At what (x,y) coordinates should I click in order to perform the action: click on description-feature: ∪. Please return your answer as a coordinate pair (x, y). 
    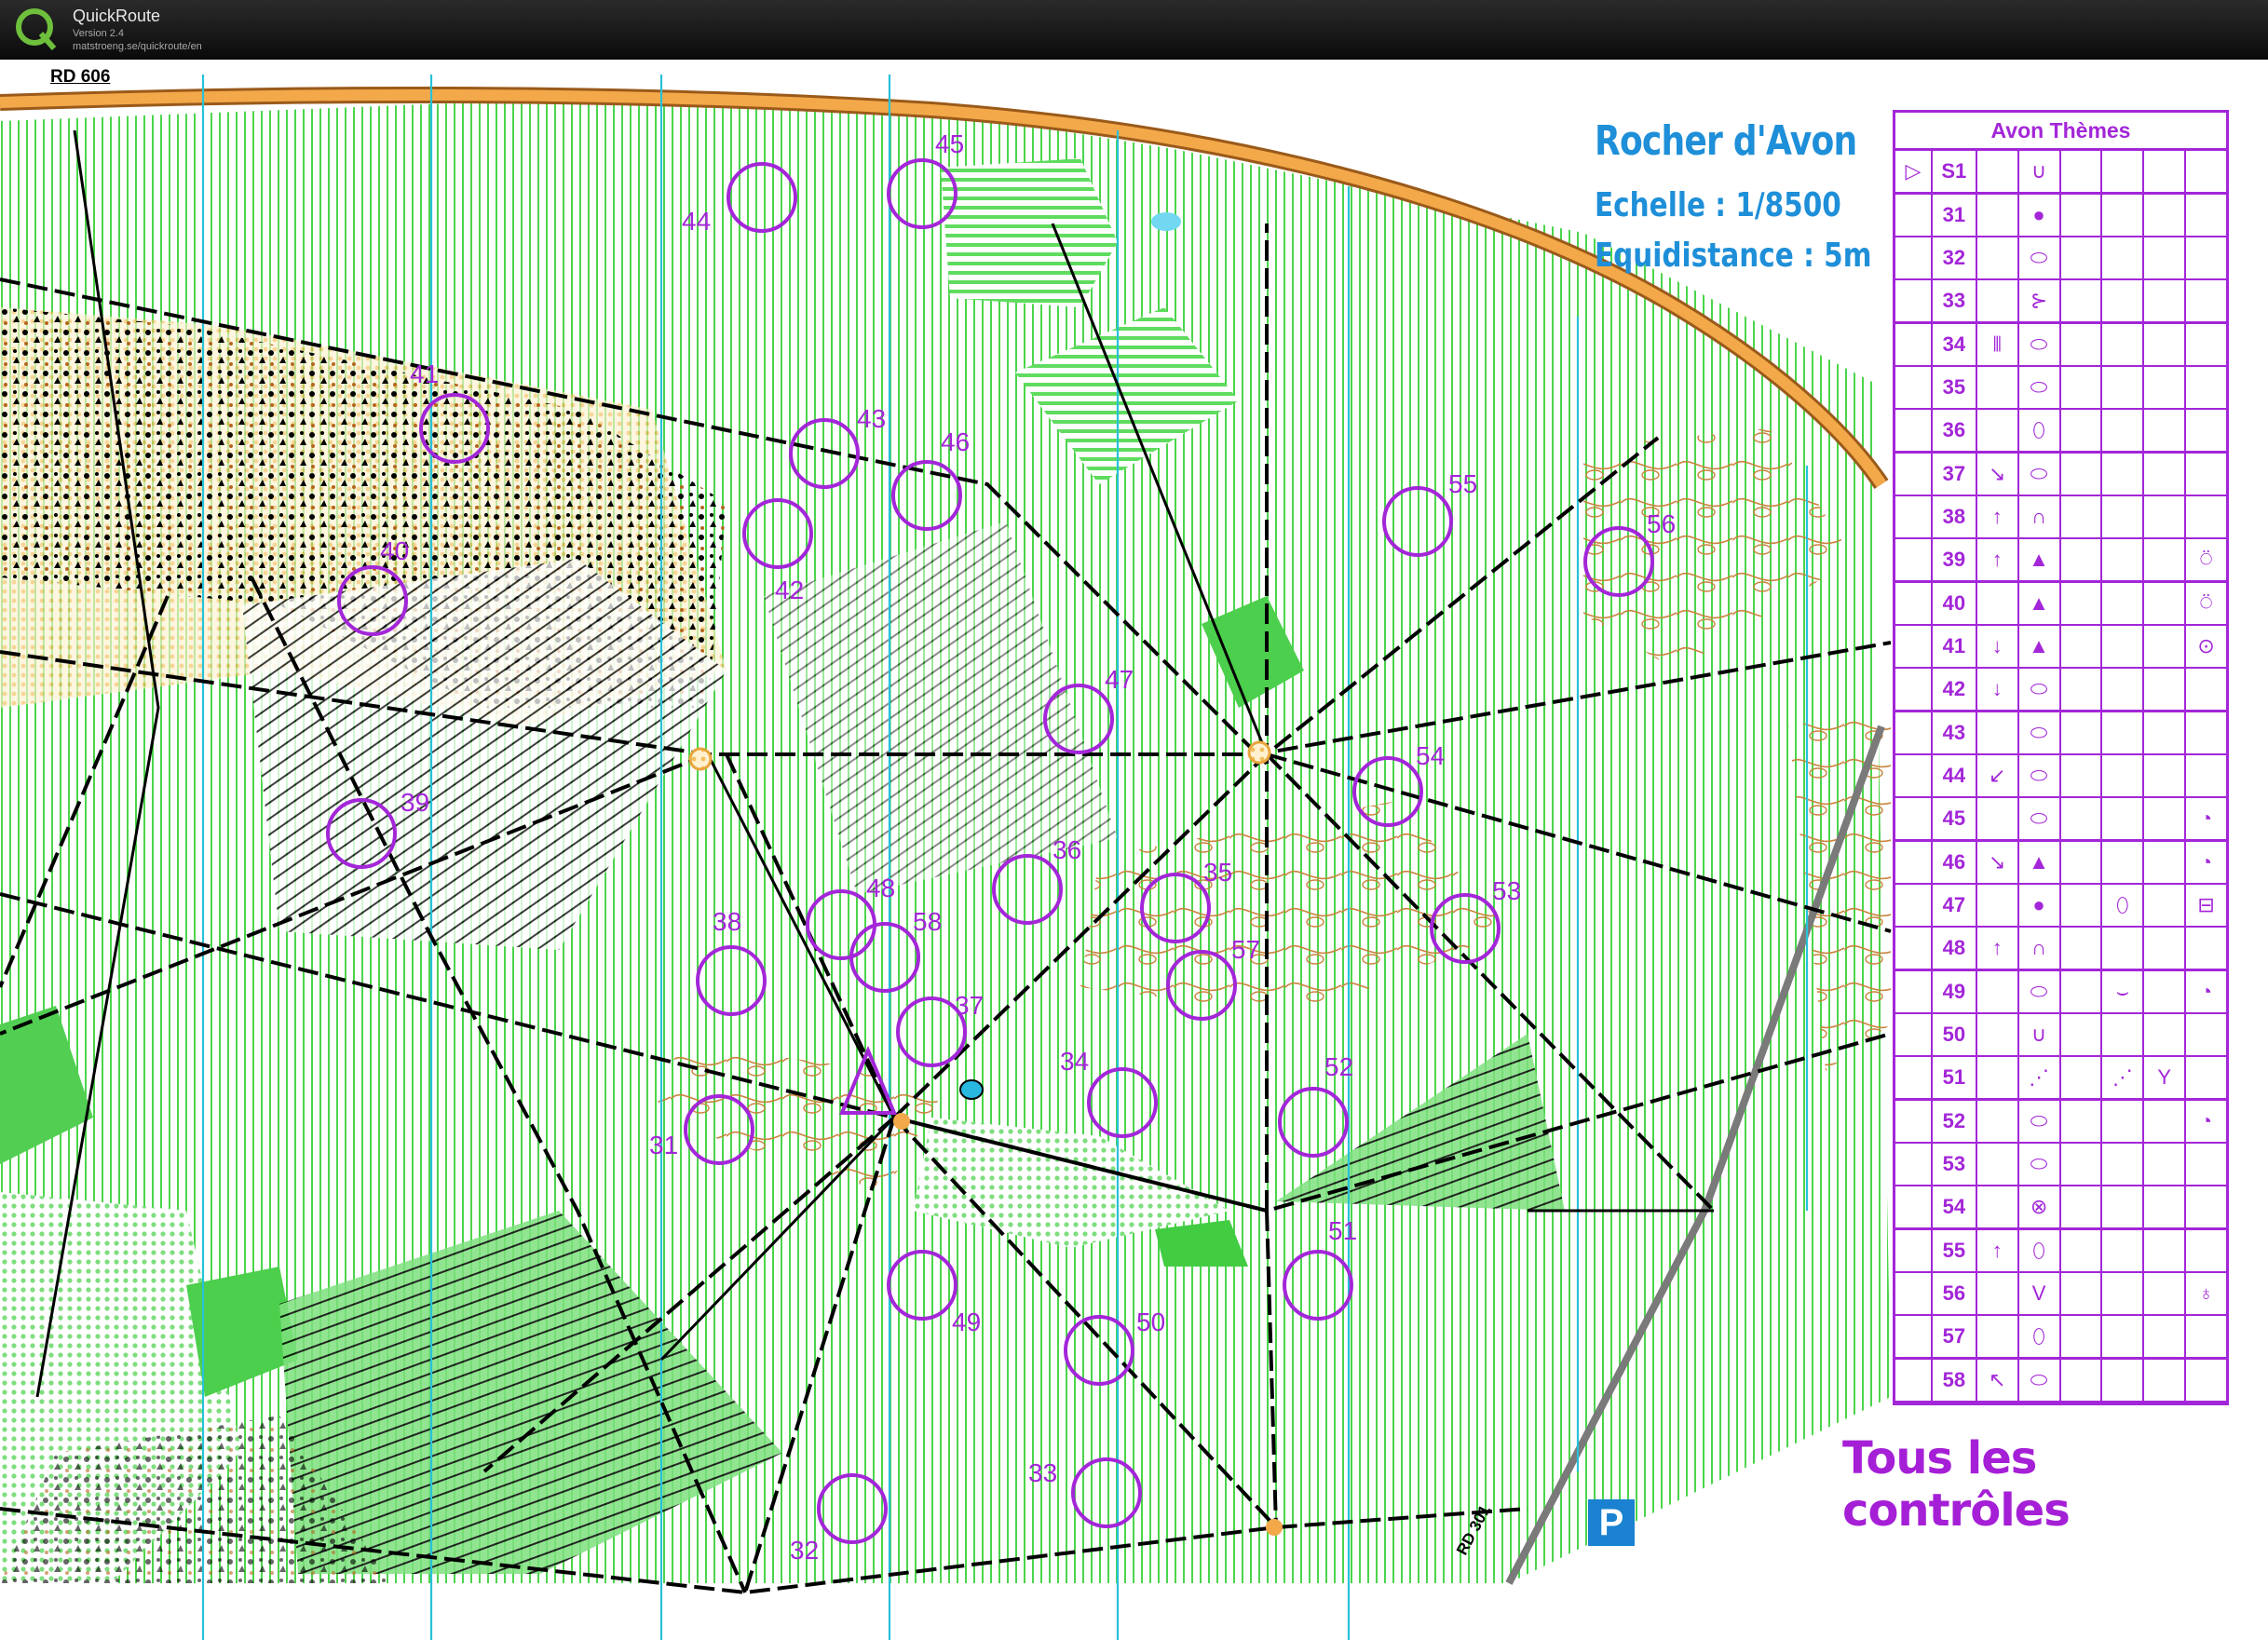
    Looking at the image, I should click on (2040, 1034).